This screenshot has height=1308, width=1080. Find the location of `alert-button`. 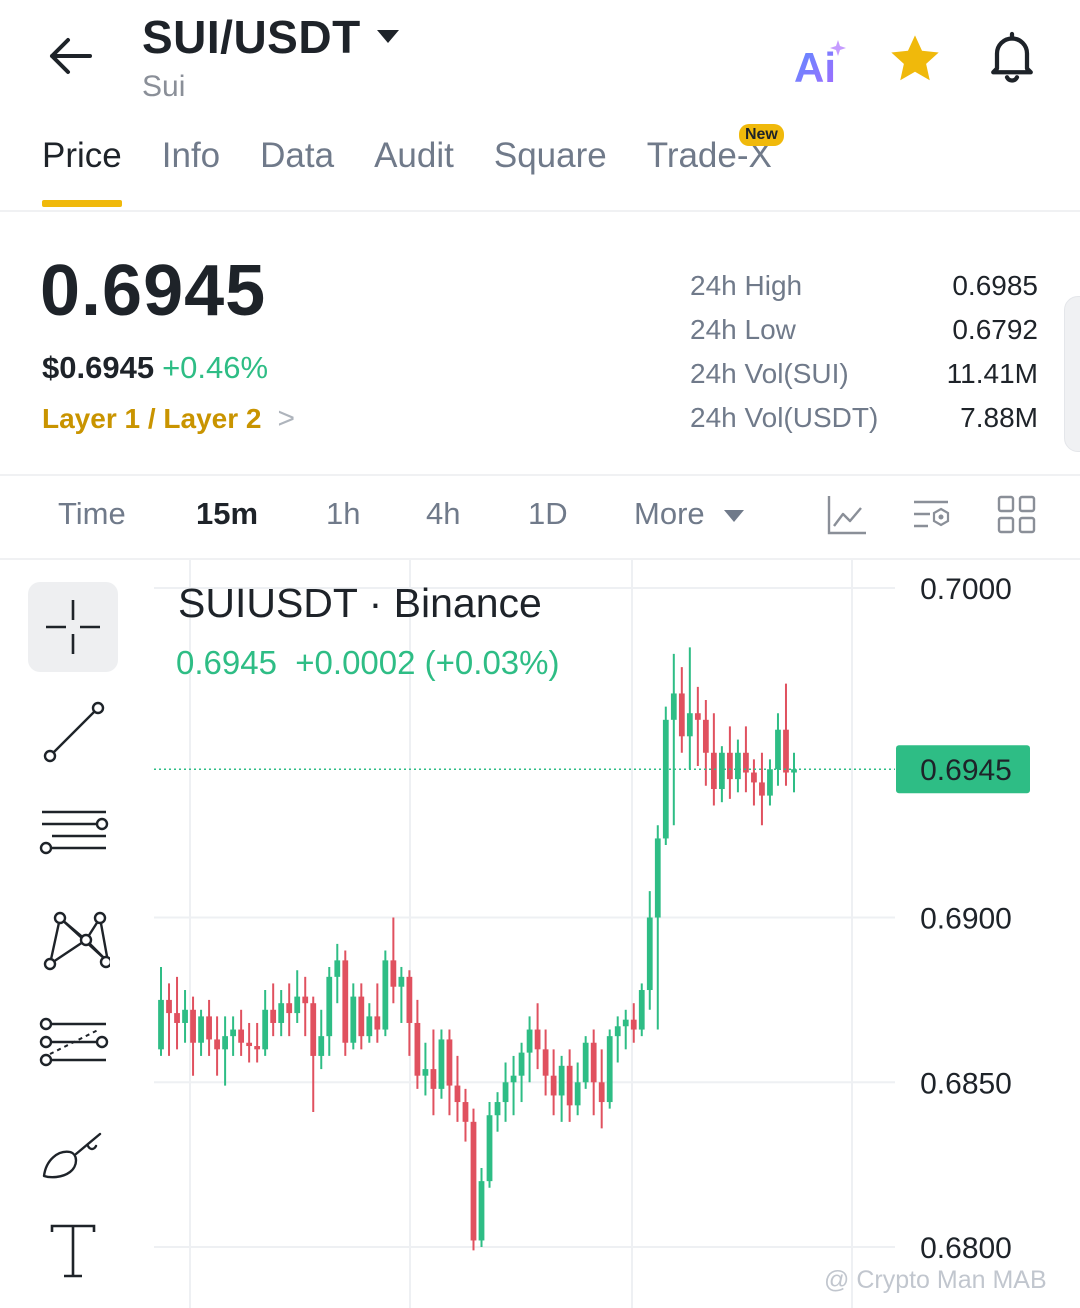

alert-button is located at coordinates (1012, 56).